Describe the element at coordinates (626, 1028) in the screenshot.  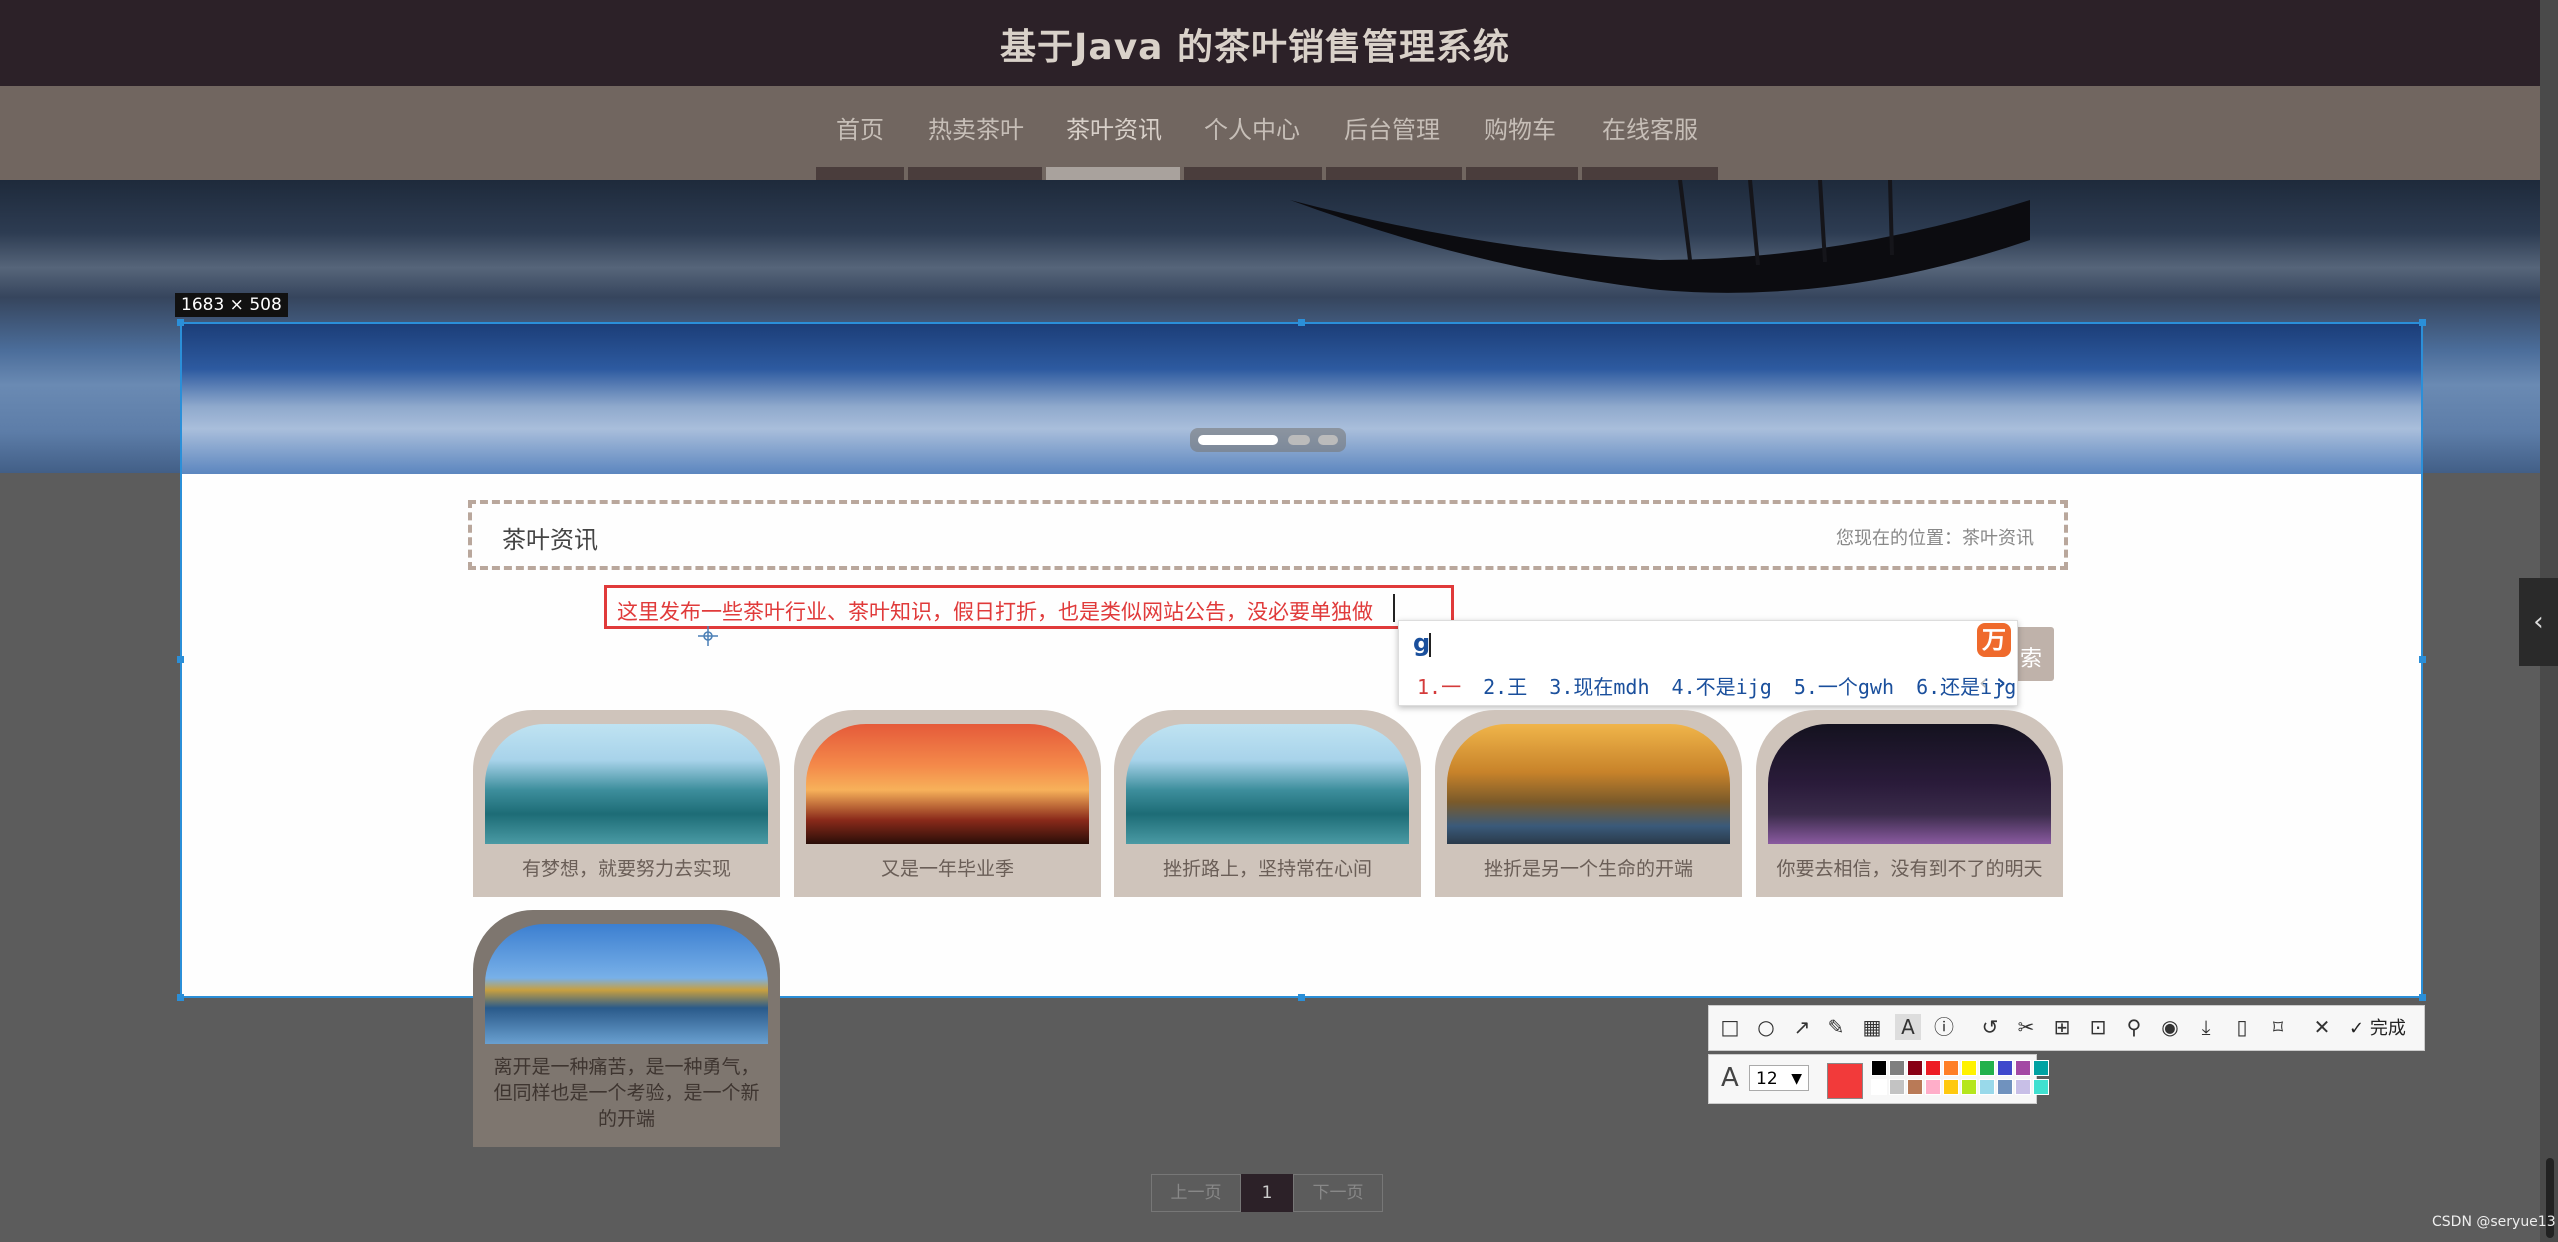
I see `article-card: 离开是一种痛苦，是一种勇气， 但同样也是一个考验，是一个新 的开端` at that location.